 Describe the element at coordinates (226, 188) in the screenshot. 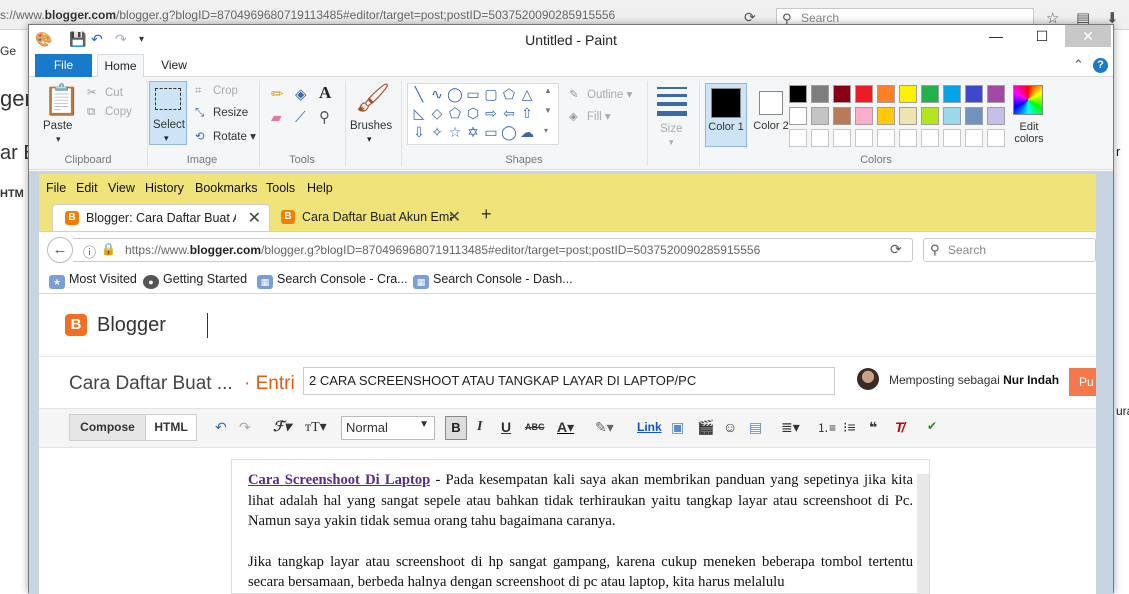

I see `menu-bookmarks: Bookmarks` at that location.